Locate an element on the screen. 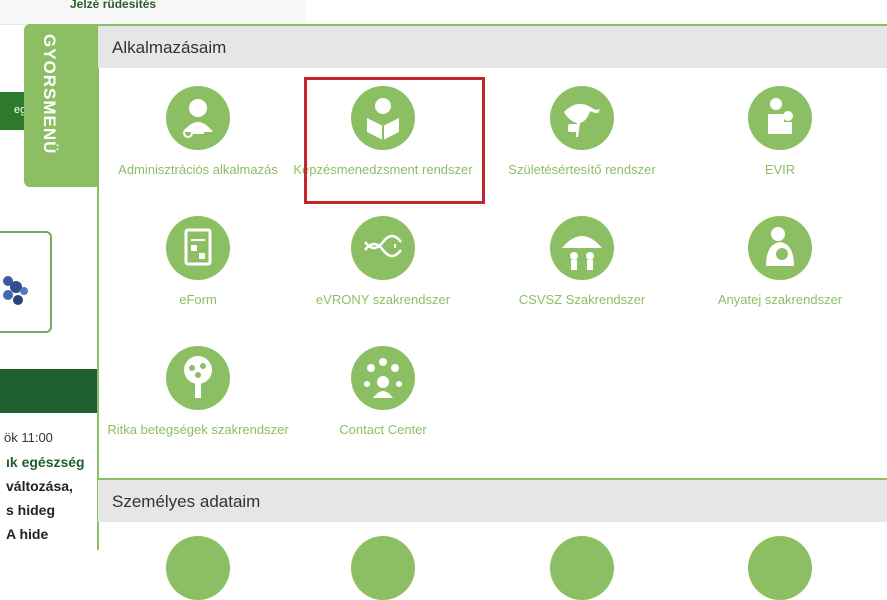  app-contact-center: Contact Center is located at coordinates (383, 393).